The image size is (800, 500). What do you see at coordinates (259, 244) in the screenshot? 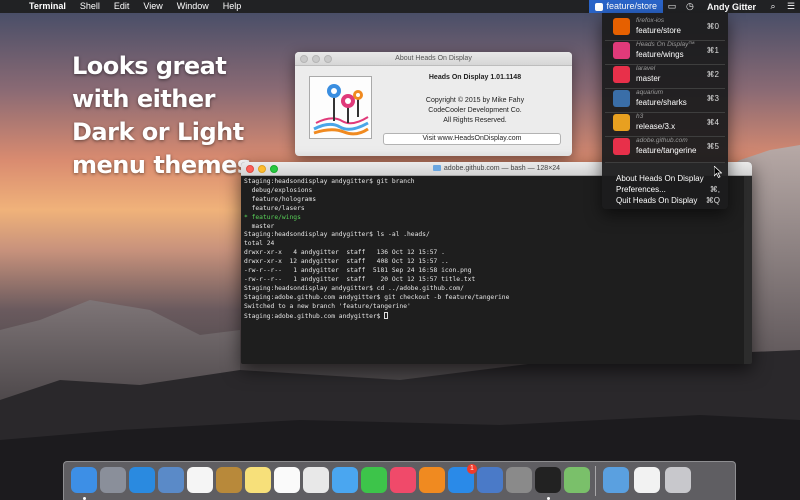
I see `terminal-line: total 24` at bounding box center [259, 244].